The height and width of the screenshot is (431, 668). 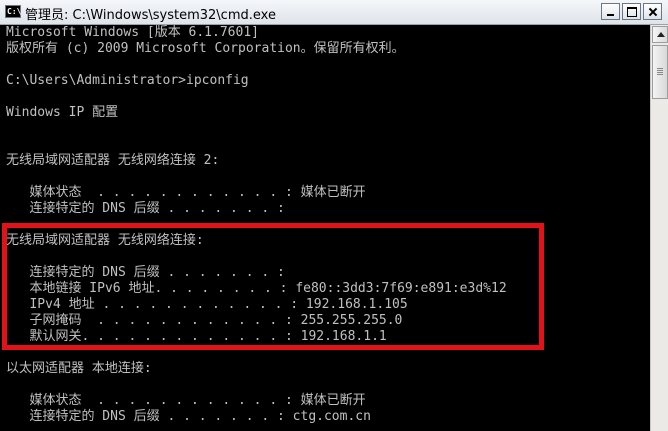 I want to click on console-line: 无线局域网适配器 无线网络连接 2:, so click(x=113, y=160).